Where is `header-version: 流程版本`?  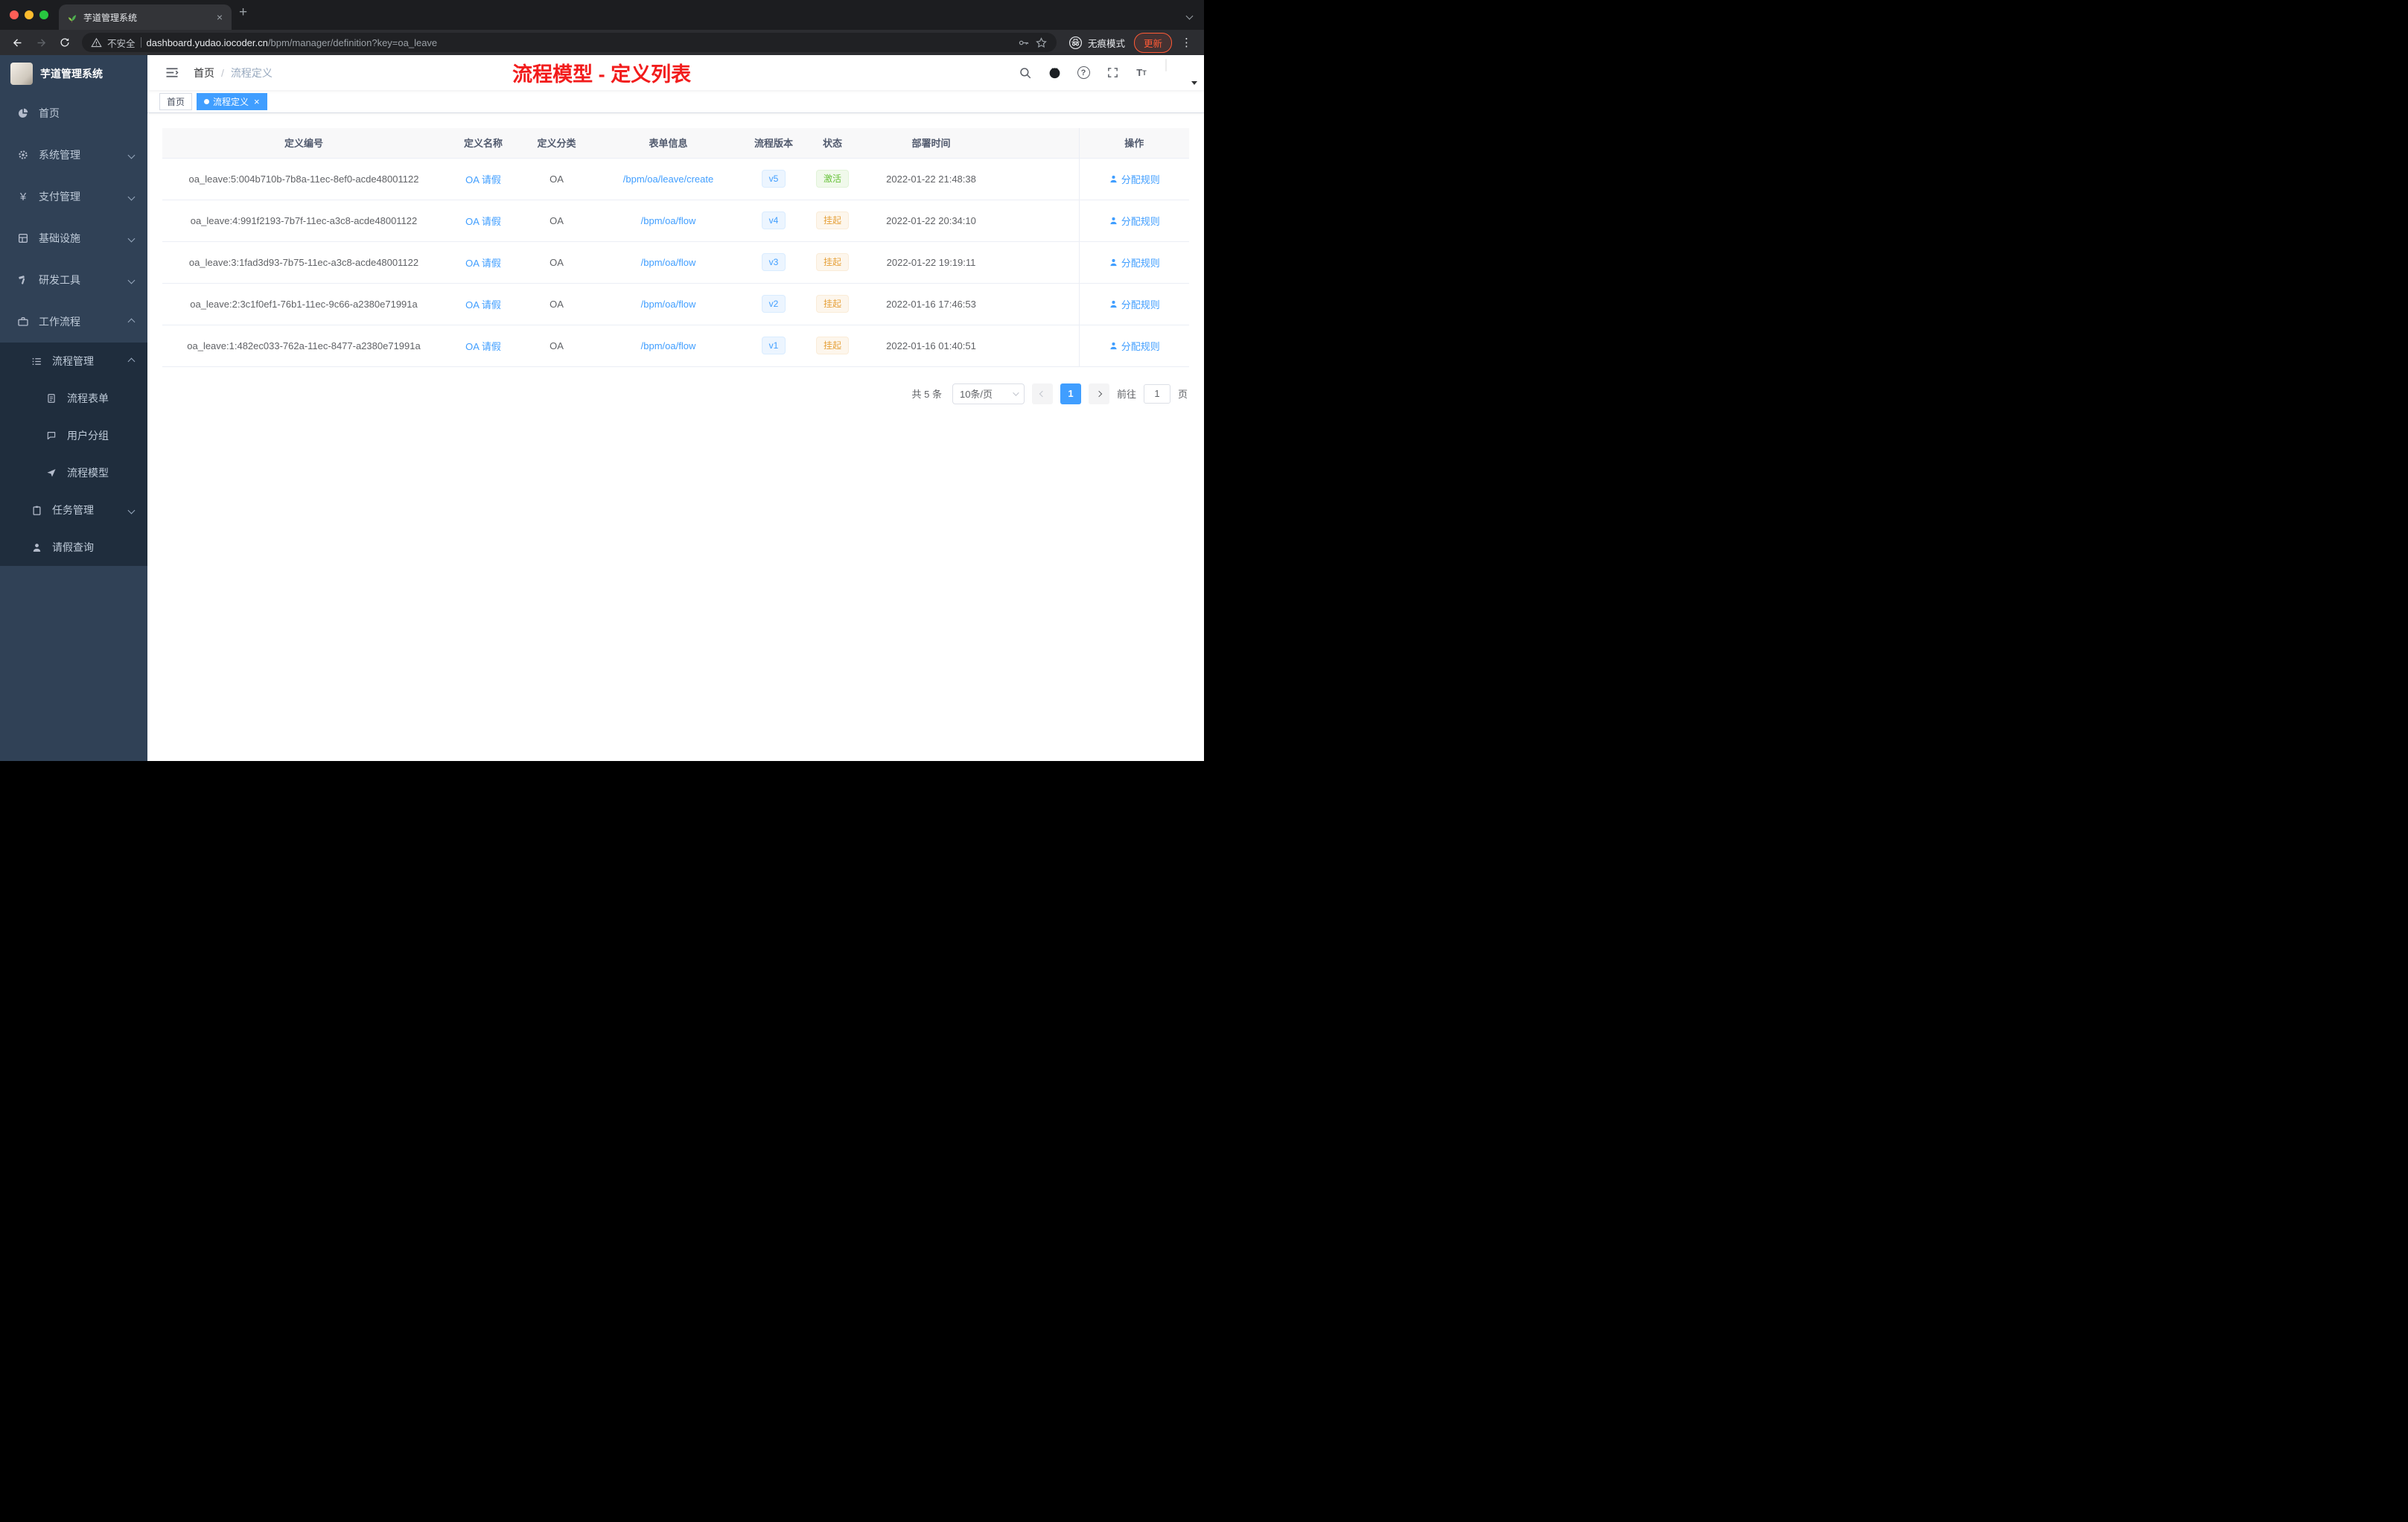
header-version: 流程版本 is located at coordinates (774, 143).